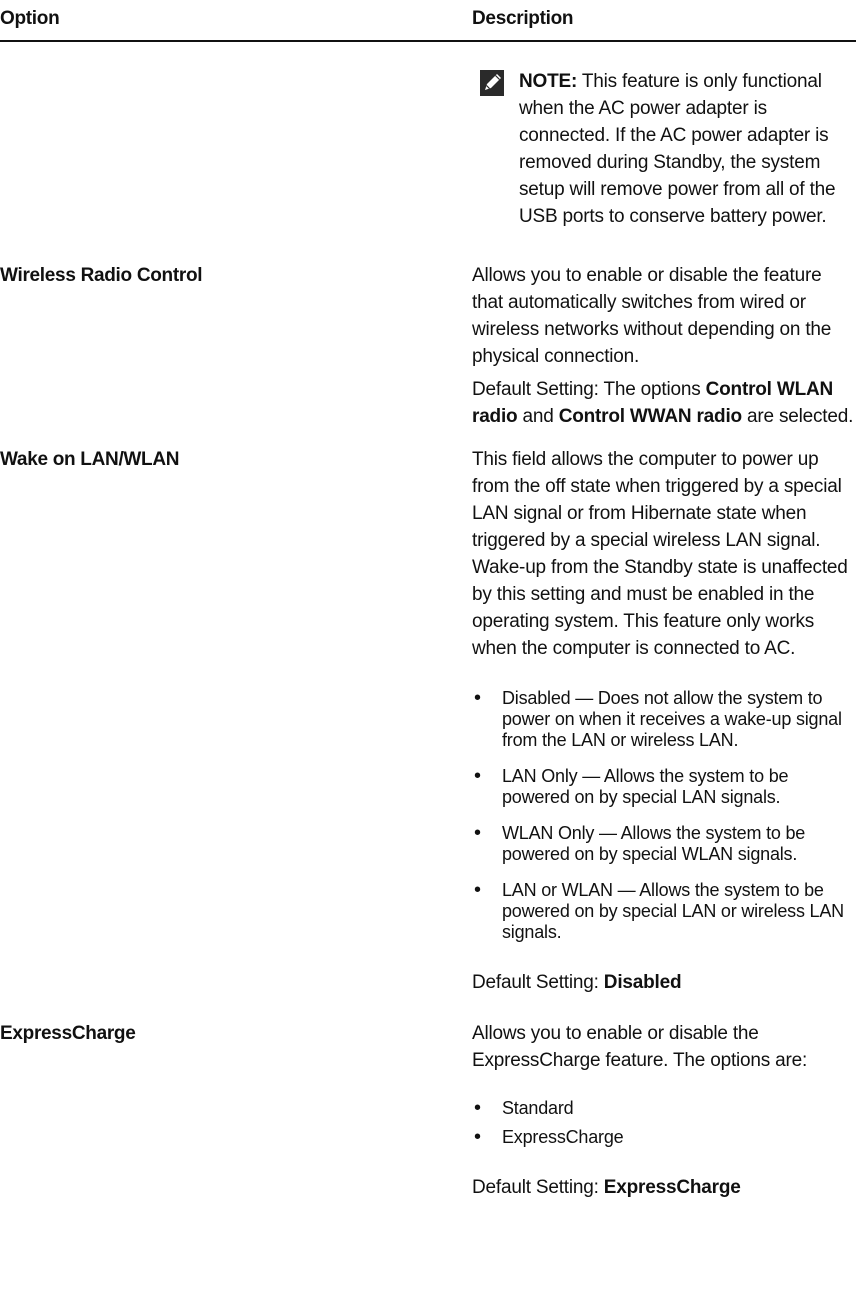 Image resolution: width=856 pixels, height=1311 pixels. Describe the element at coordinates (492, 83) in the screenshot. I see `pencil-note-icon` at that location.